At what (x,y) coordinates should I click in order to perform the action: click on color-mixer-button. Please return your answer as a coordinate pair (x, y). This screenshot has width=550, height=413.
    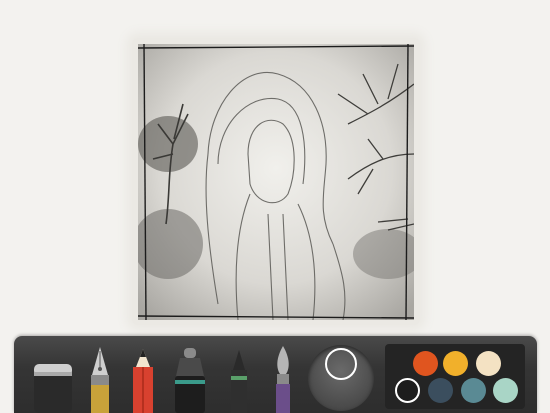
    Looking at the image, I should click on (341, 378).